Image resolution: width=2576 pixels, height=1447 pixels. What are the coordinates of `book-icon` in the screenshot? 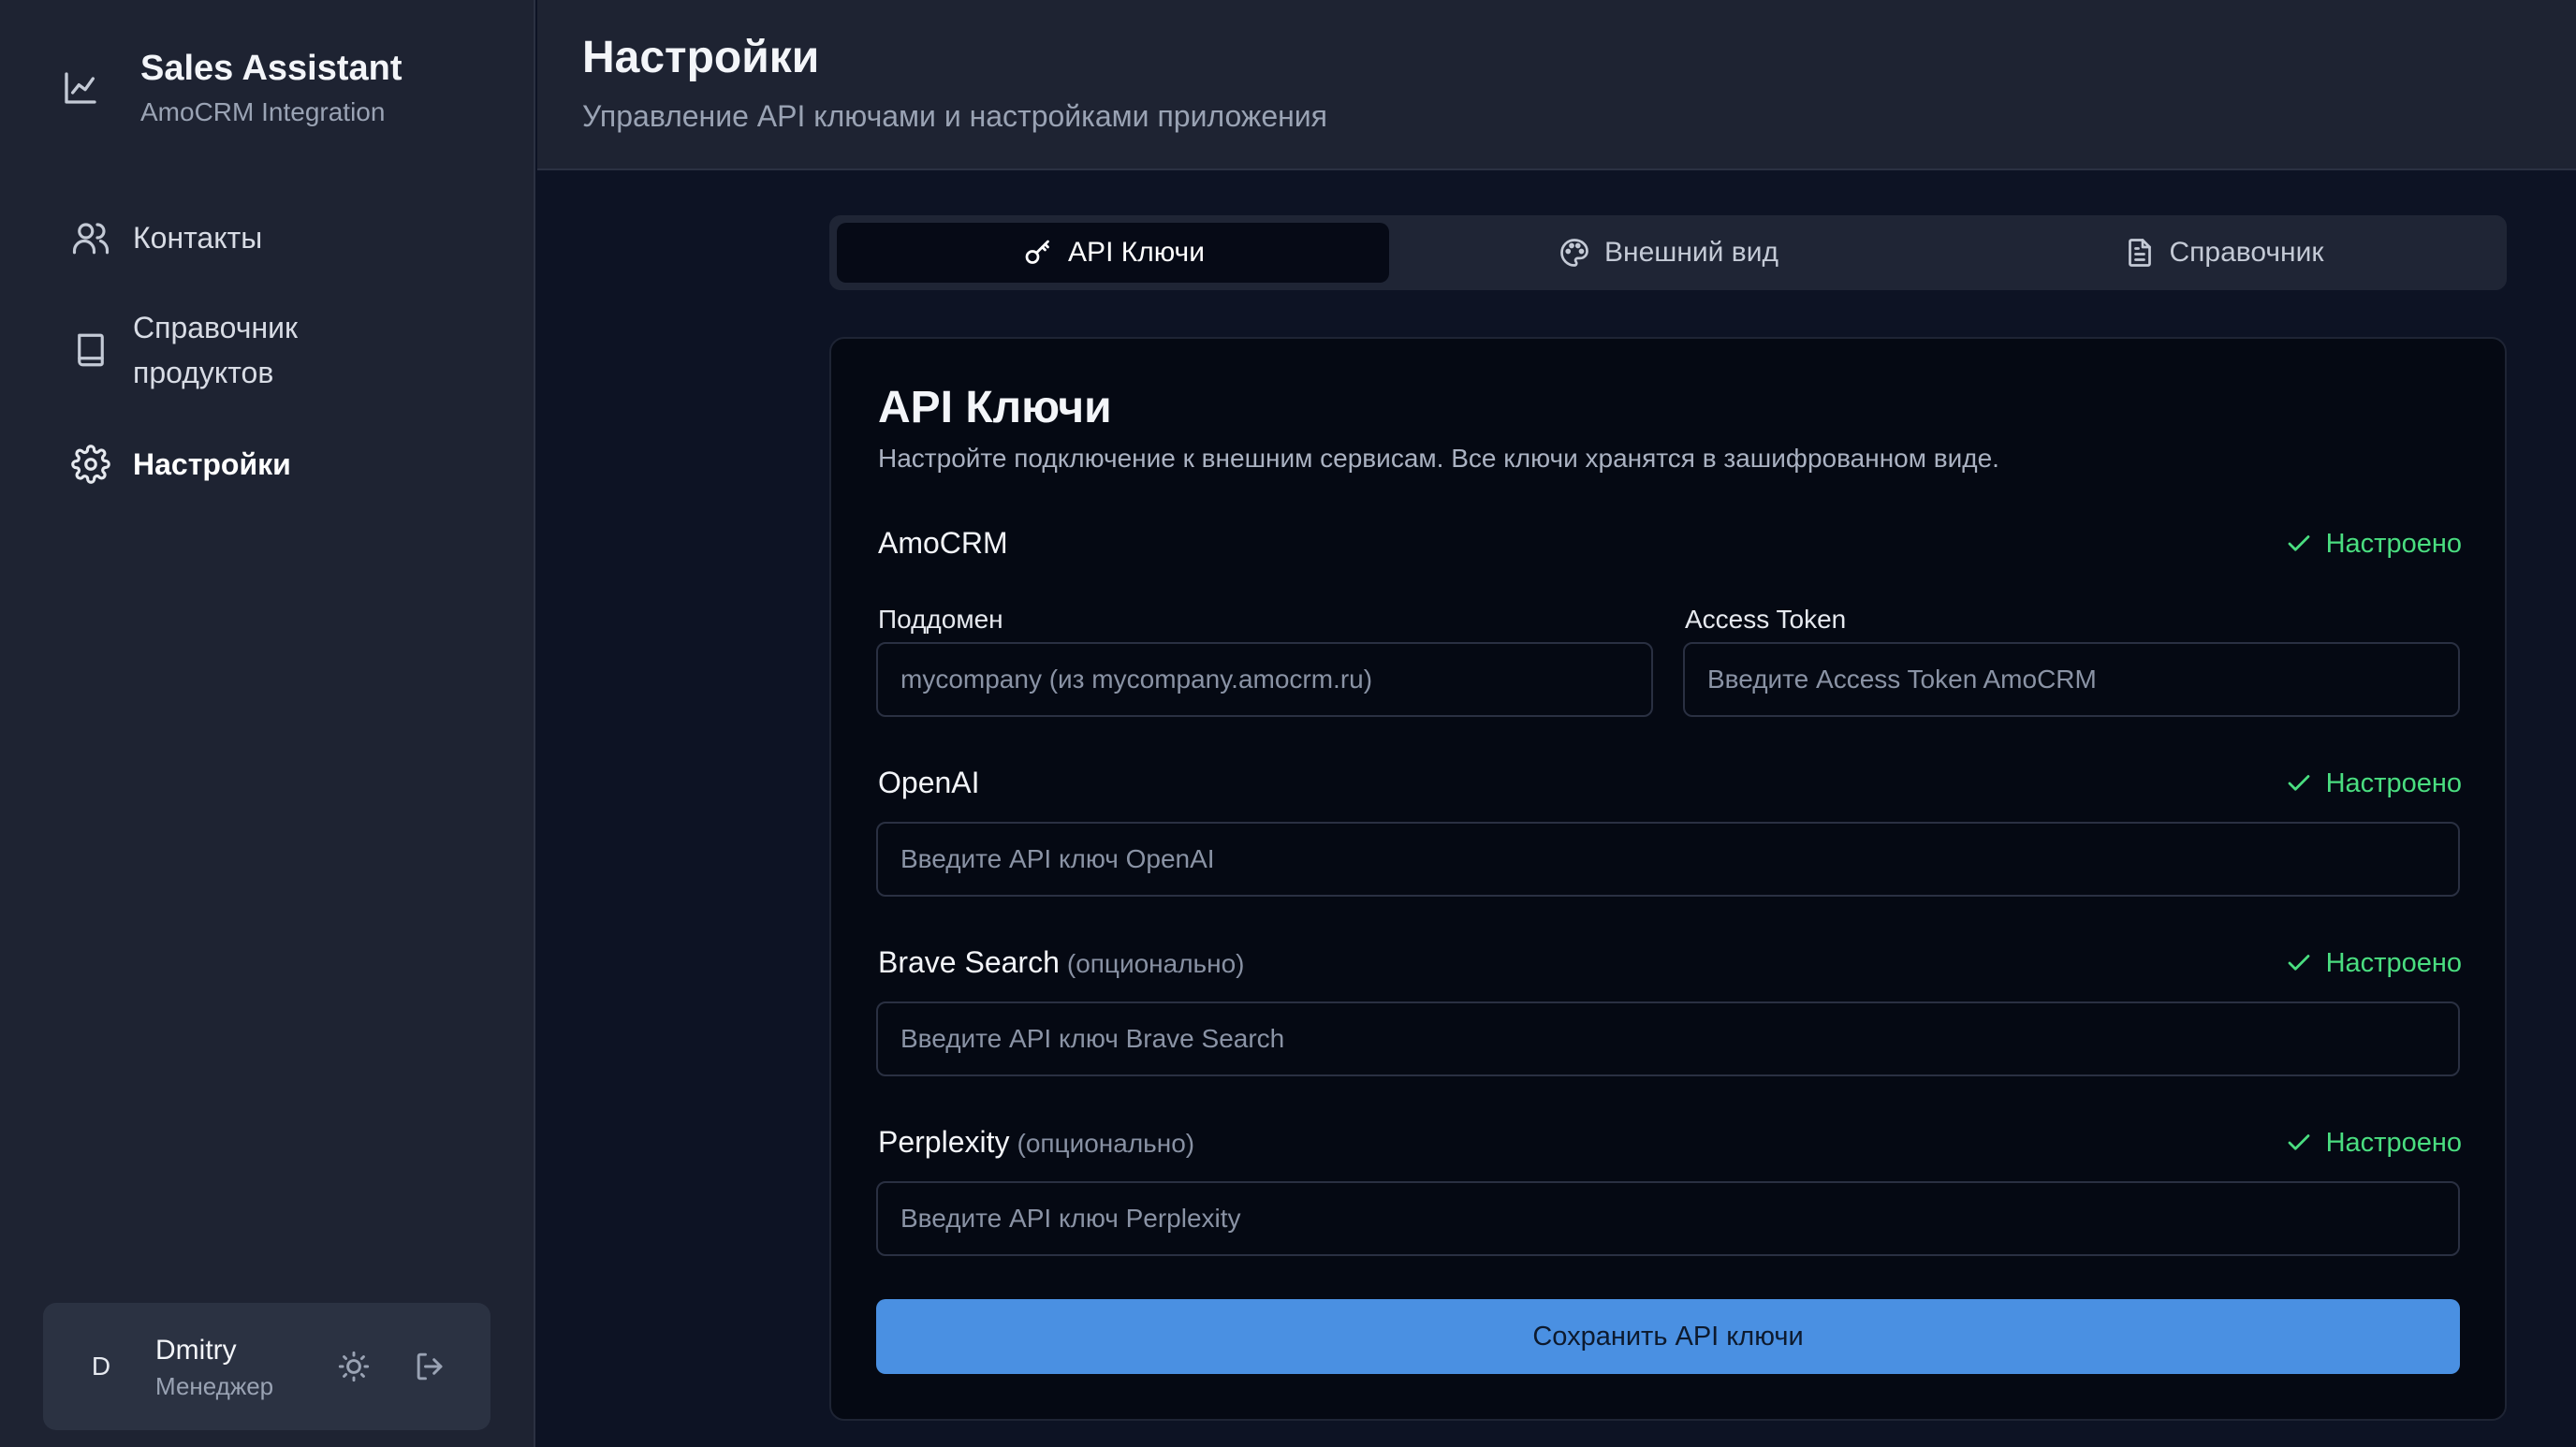 It's located at (90, 350).